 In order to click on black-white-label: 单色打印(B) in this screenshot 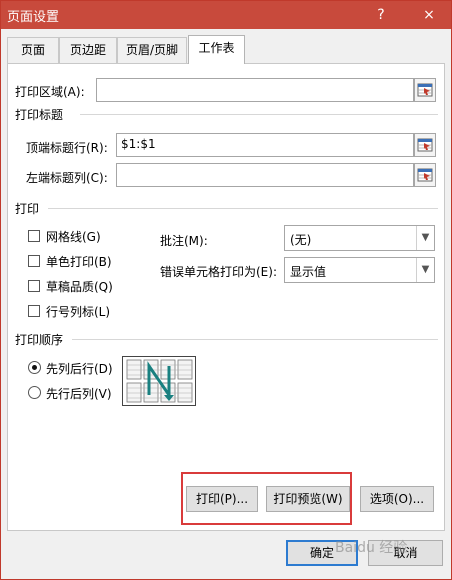, I will do `click(79, 261)`.